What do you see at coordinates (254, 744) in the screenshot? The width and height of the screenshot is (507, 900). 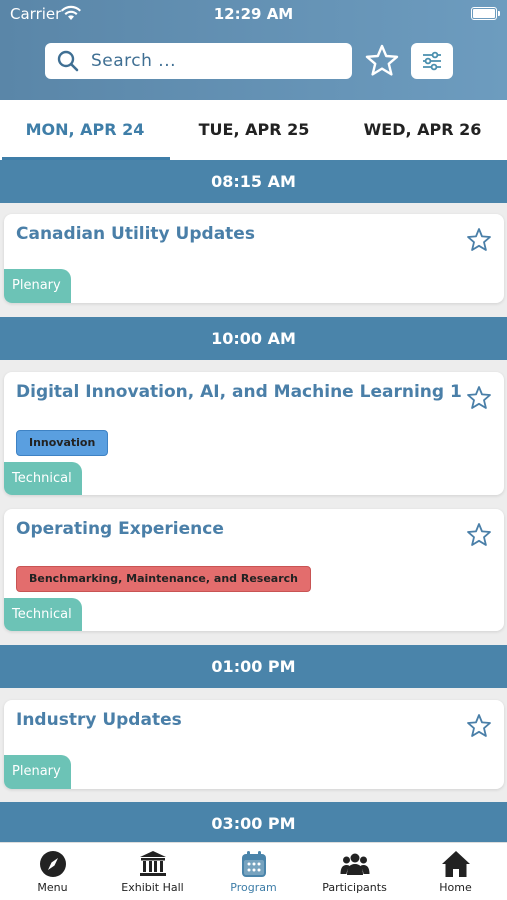 I see `session-card: Industry Updates Plenary` at bounding box center [254, 744].